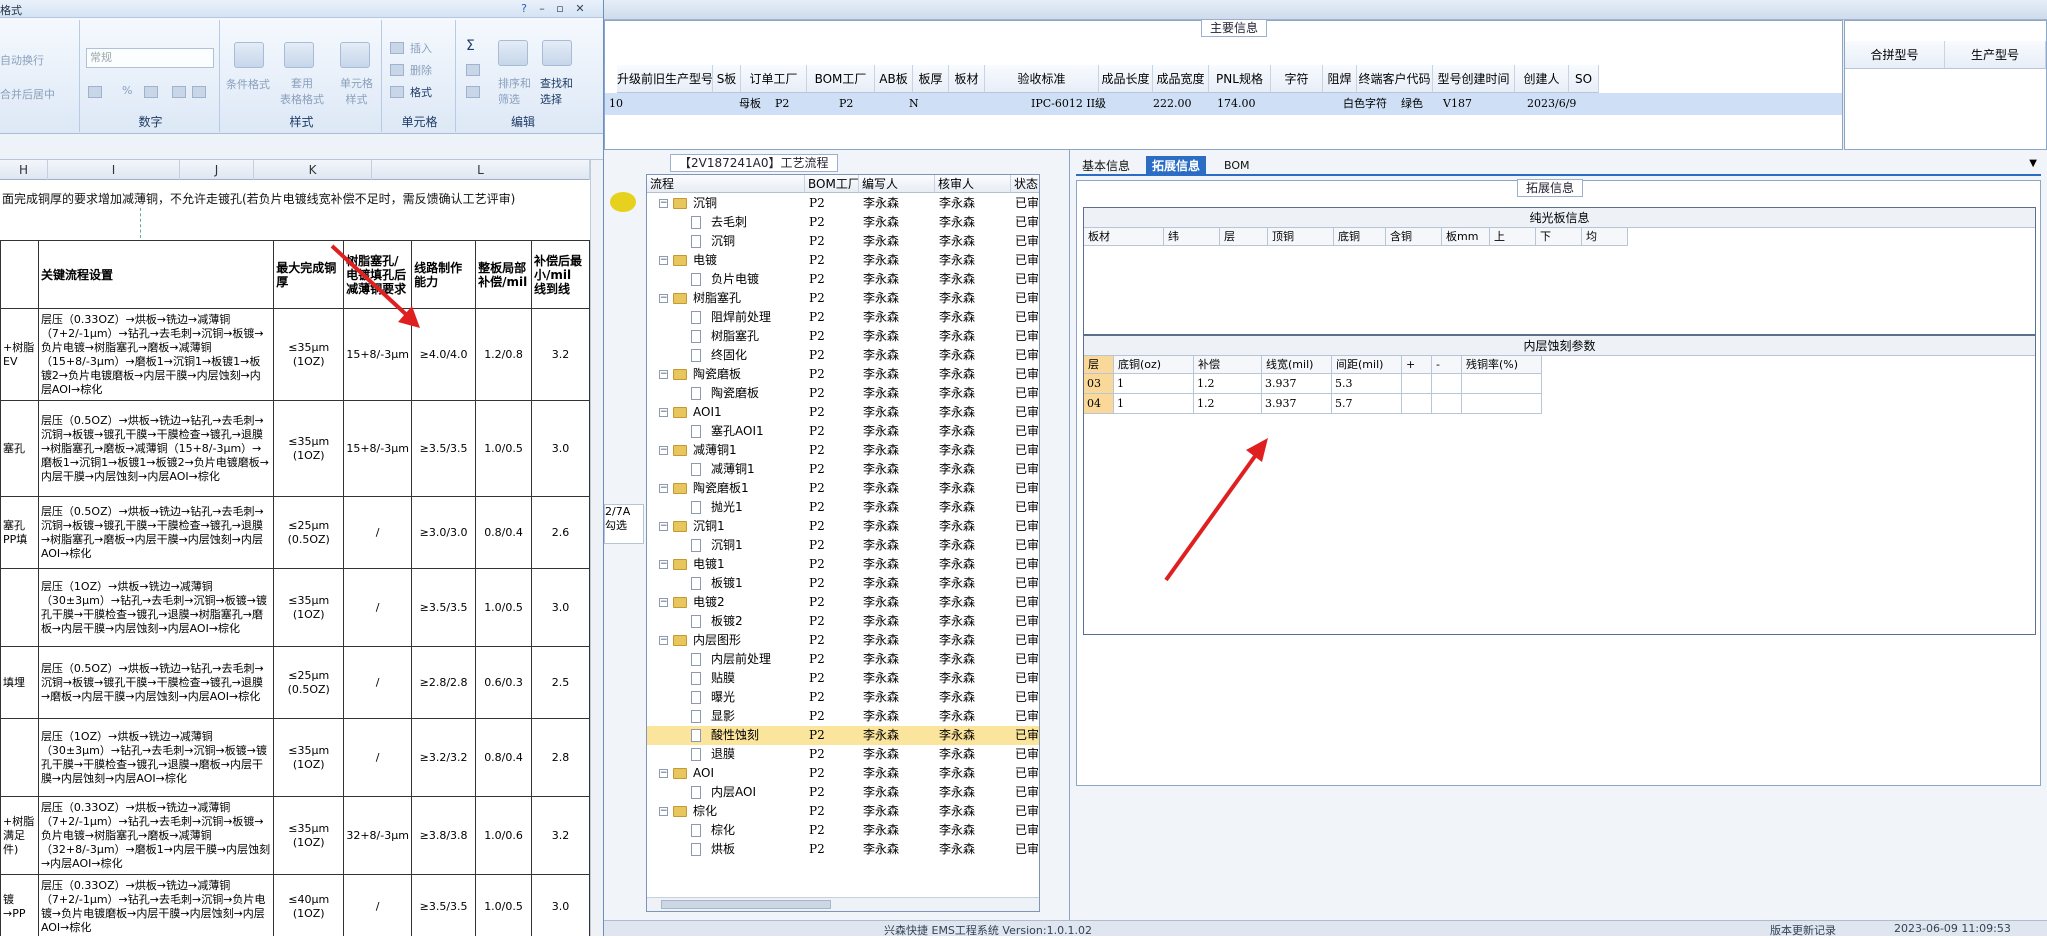 The height and width of the screenshot is (938, 2047). I want to click on tree-header-bom: BOM工厂, so click(832, 184).